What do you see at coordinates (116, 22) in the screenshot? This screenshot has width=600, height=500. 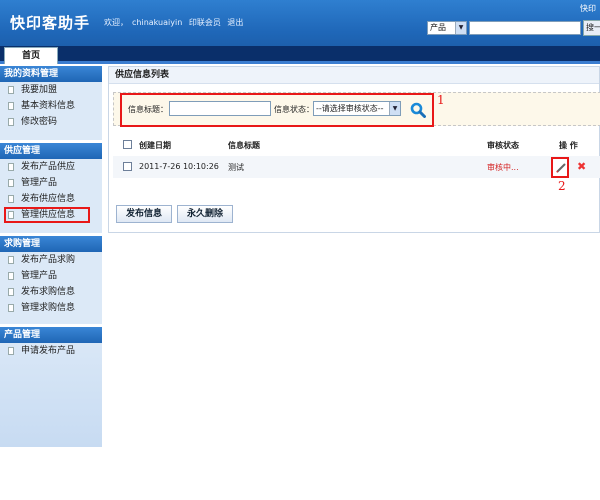 I see `welcome-text: 欢迎，` at bounding box center [116, 22].